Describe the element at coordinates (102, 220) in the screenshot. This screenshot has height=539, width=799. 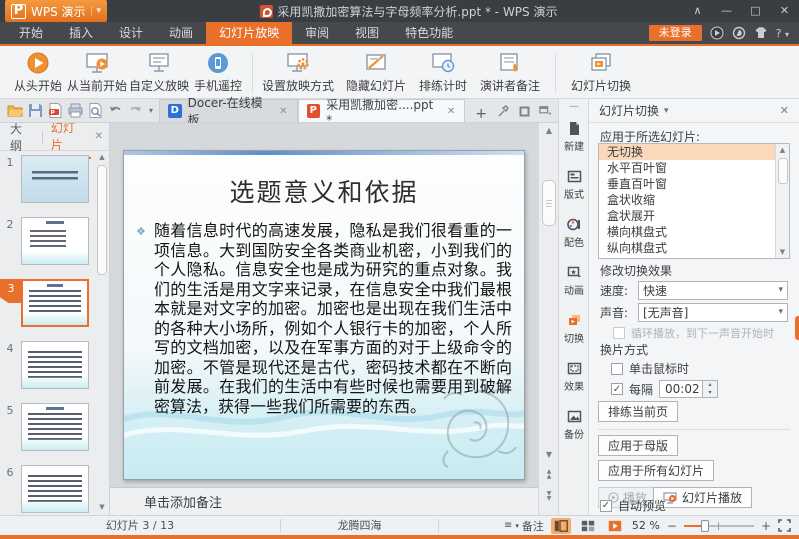
I see `sidebar-scrollbar-thumb` at that location.